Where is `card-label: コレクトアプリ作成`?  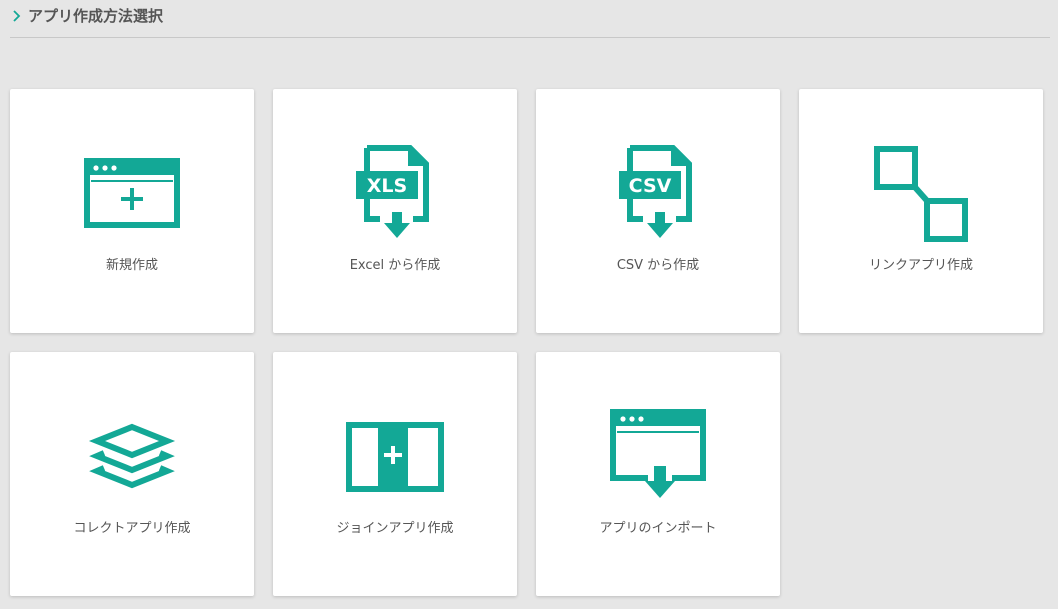
card-label: コレクトアプリ作成 is located at coordinates (132, 528).